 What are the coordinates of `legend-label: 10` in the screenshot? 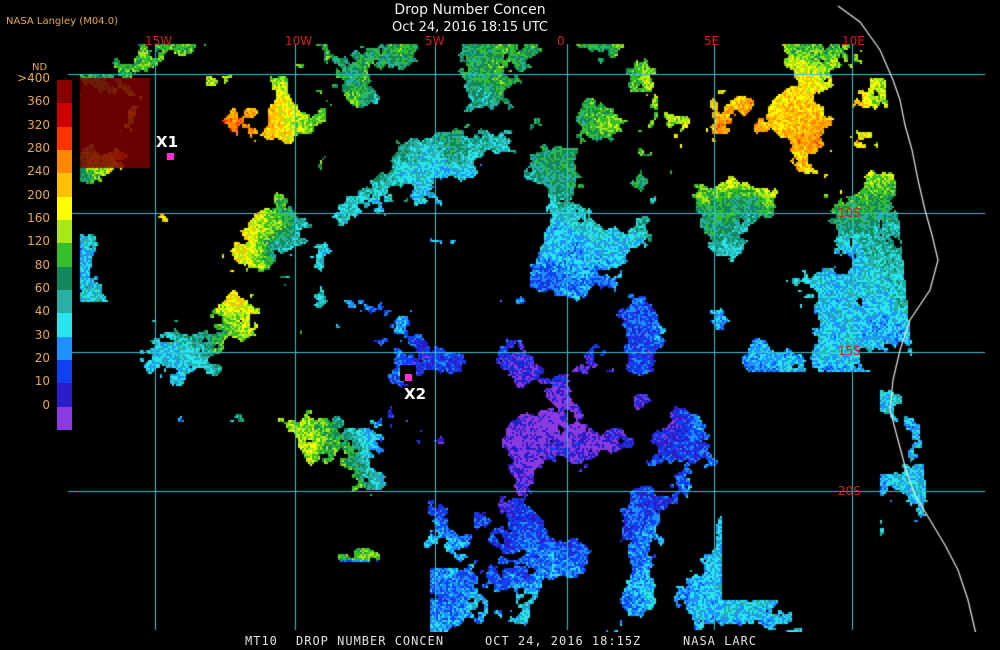 It's located at (42, 381).